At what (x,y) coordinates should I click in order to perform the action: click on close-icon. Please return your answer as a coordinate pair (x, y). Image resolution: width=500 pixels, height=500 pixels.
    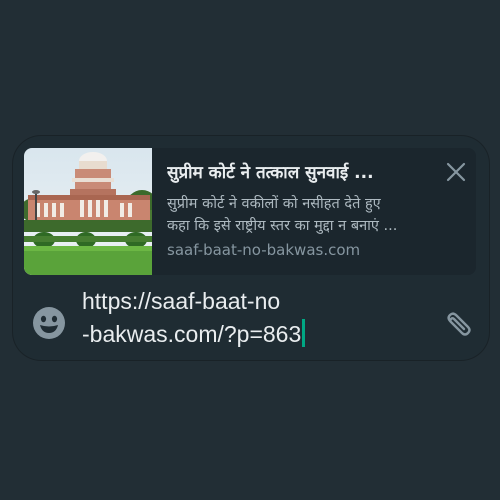
    Looking at the image, I should click on (456, 172).